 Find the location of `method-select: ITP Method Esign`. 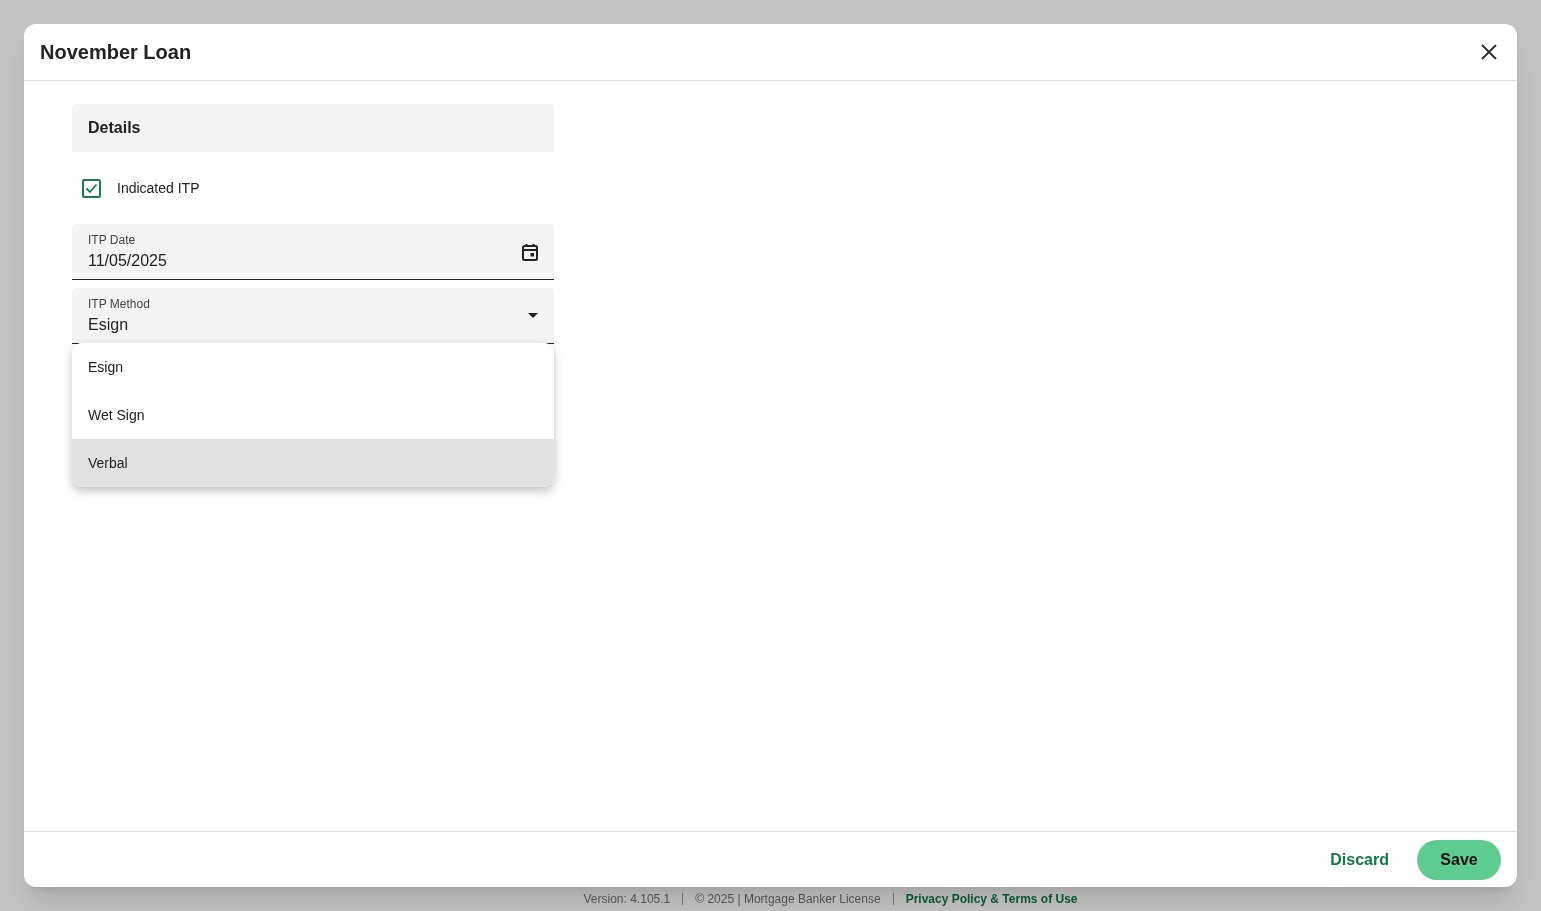

method-select: ITP Method Esign is located at coordinates (313, 316).